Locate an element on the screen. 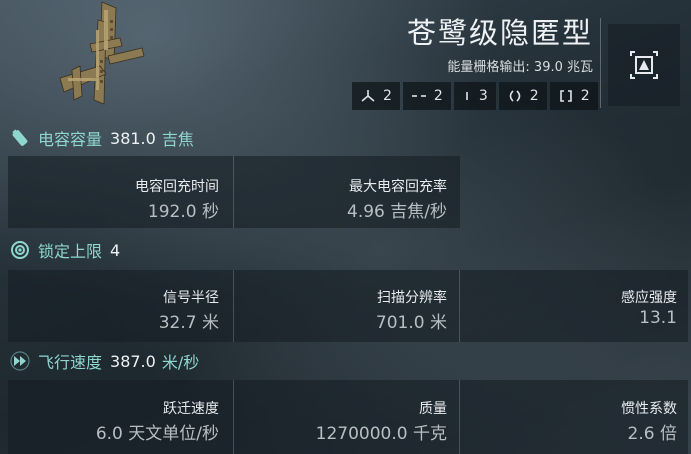 The image size is (691, 454). ship-name: 苍鹭级隐匿型 is located at coordinates (499, 33).